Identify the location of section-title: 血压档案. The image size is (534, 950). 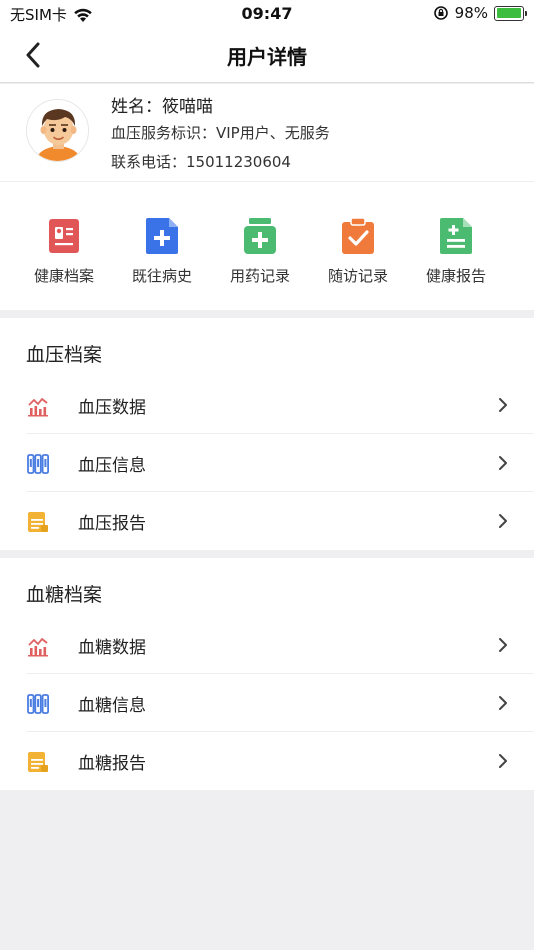
(64, 355).